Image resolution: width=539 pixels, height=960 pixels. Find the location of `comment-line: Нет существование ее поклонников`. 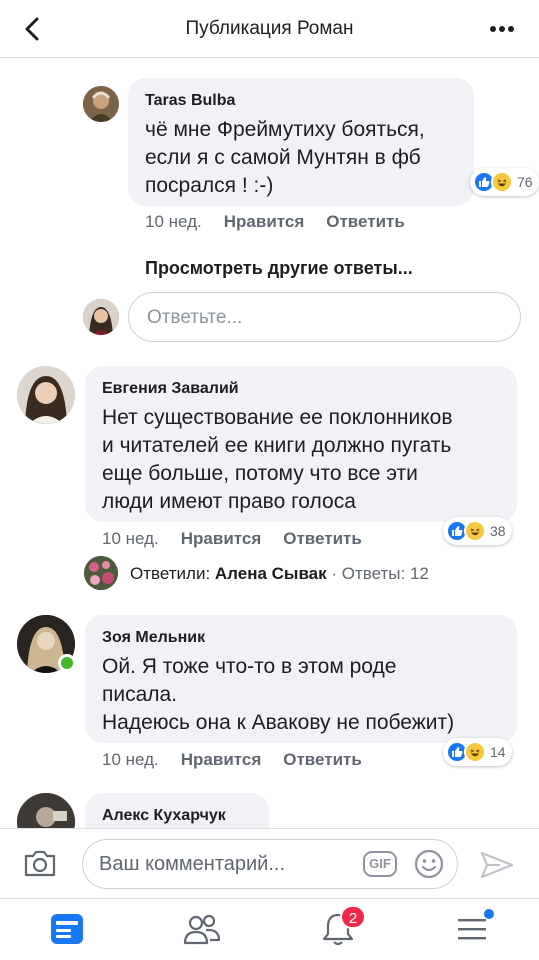

comment-line: Нет существование ее поклонников is located at coordinates (277, 417).